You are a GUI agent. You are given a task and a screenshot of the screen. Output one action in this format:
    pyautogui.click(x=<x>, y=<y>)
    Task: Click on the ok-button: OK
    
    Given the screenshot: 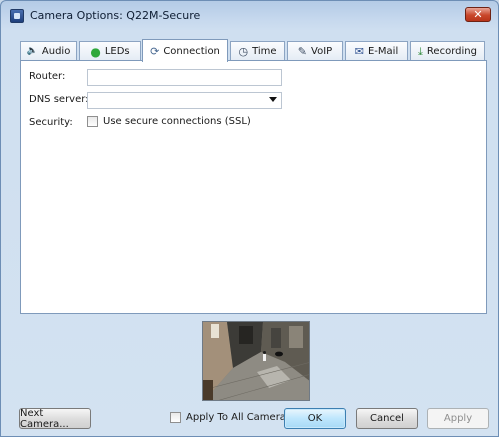 What is the action you would take?
    pyautogui.click(x=315, y=418)
    